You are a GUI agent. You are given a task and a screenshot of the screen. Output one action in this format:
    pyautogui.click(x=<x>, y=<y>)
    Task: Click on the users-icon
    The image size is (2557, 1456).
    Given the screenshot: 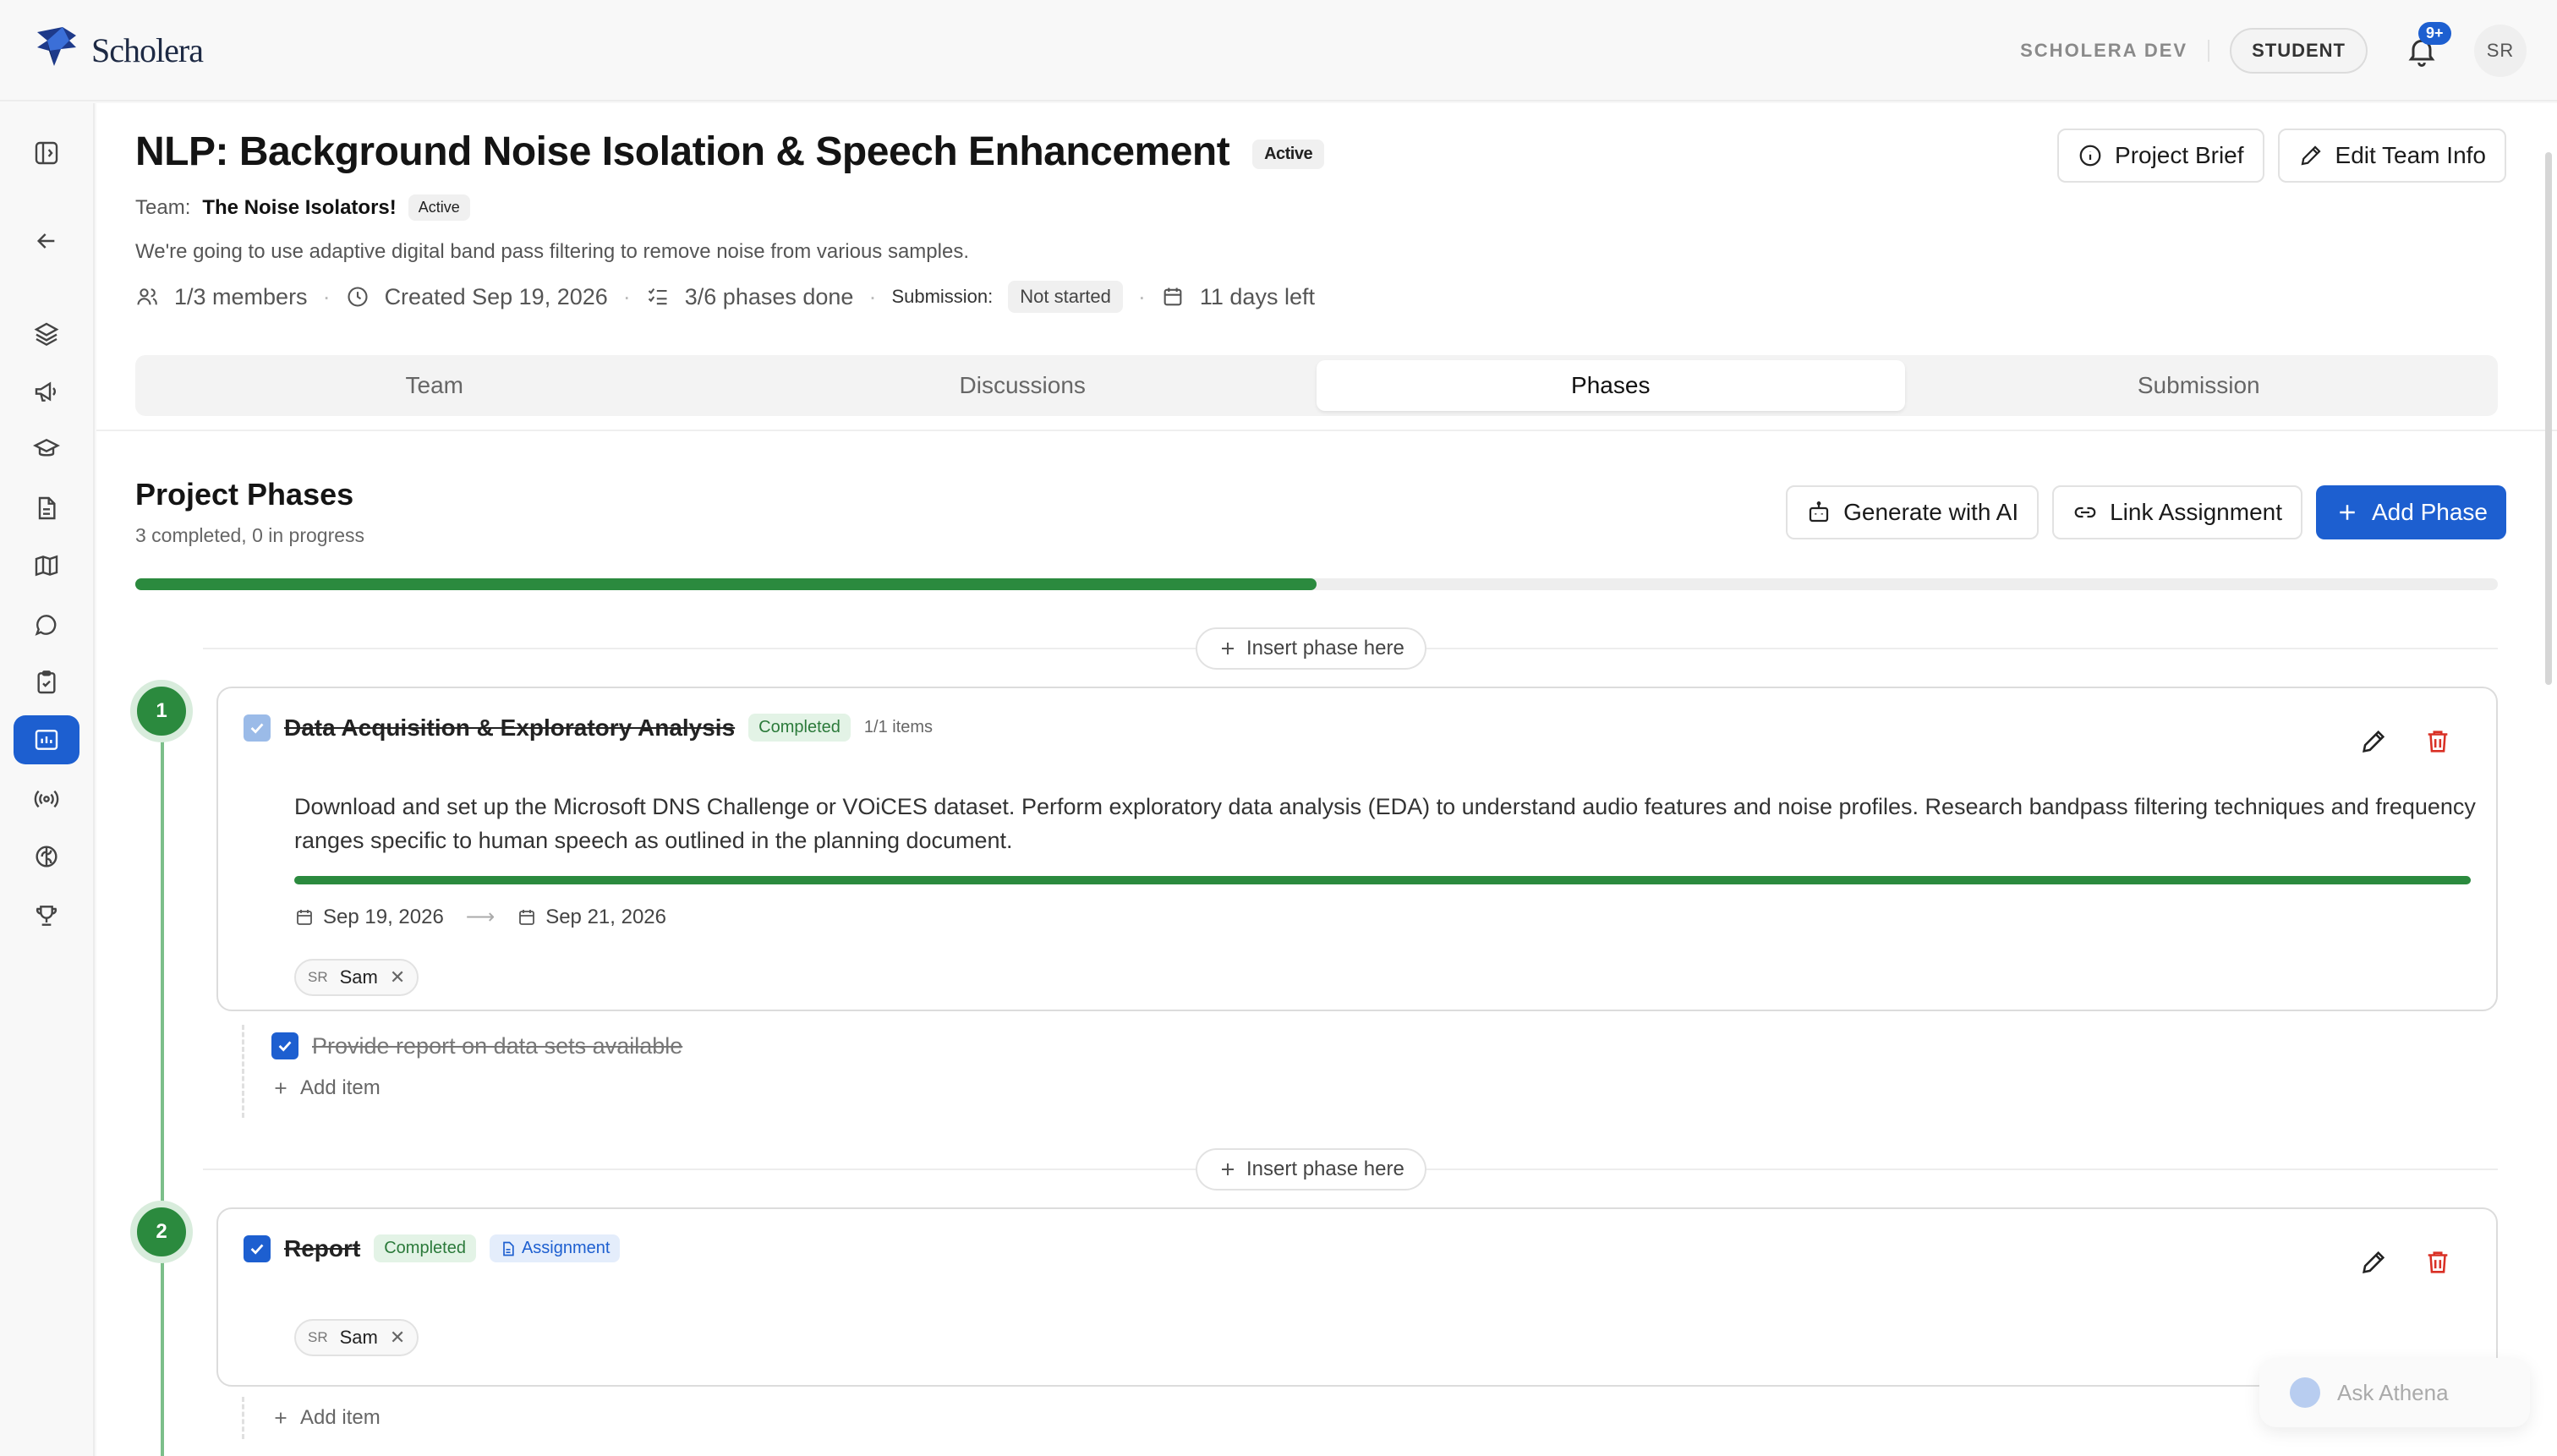 What is the action you would take?
    pyautogui.click(x=147, y=296)
    